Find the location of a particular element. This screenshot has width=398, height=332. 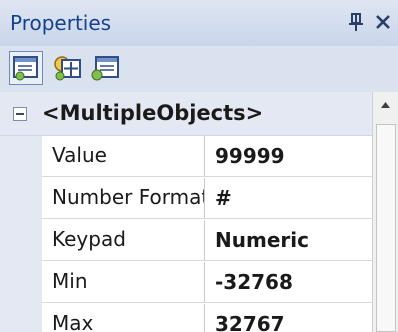

property-value: # is located at coordinates (223, 198).